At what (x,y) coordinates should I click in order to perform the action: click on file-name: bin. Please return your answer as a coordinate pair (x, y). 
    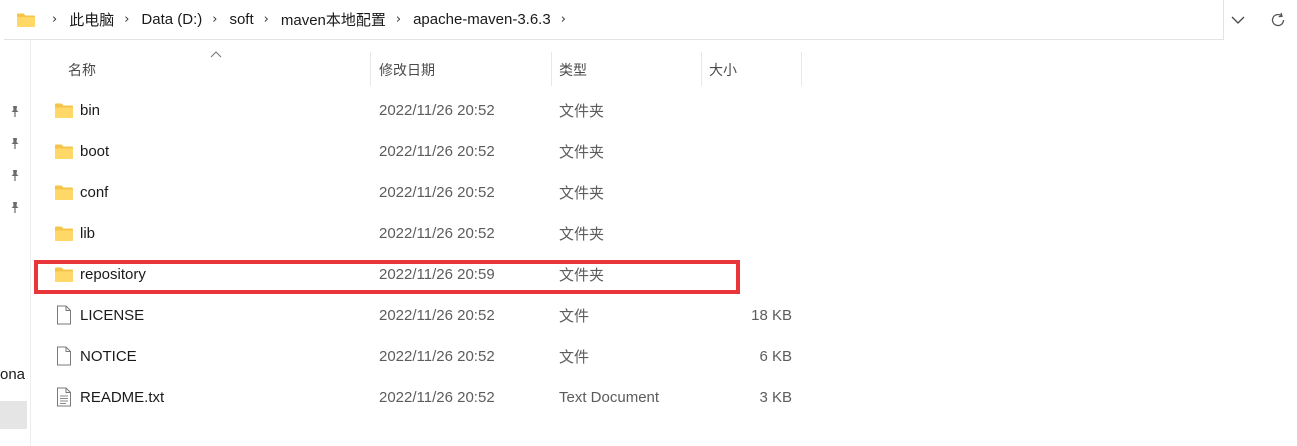
    Looking at the image, I should click on (90, 110).